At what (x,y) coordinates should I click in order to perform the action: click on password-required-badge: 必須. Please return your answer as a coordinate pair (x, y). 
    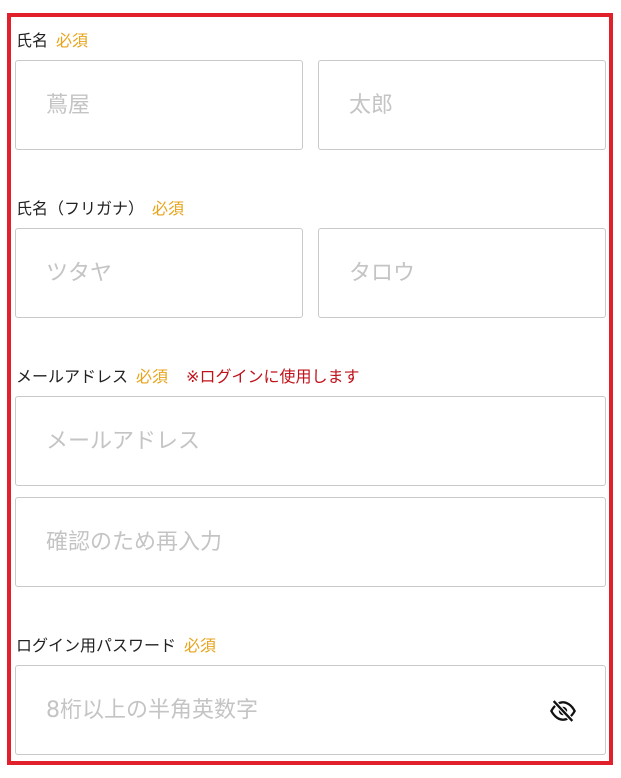
    Looking at the image, I should click on (200, 645).